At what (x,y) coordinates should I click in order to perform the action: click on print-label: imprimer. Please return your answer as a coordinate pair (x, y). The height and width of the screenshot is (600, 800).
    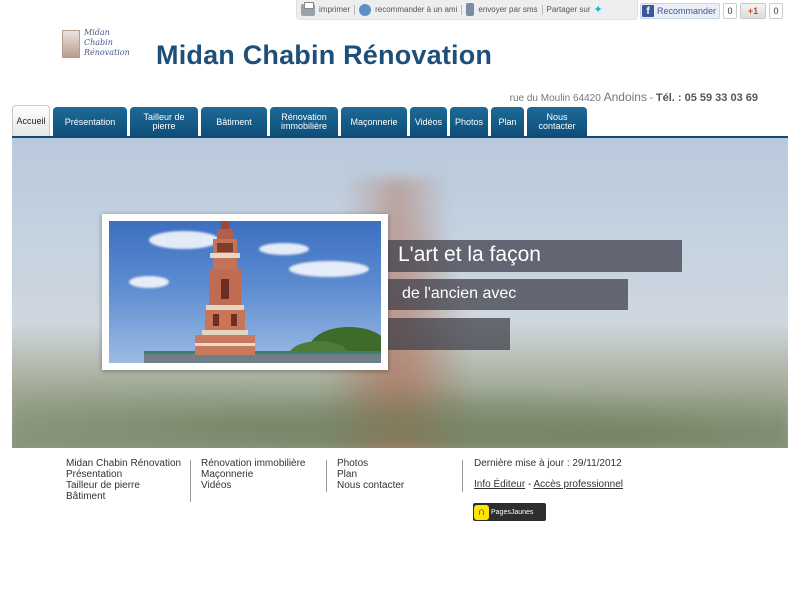
    Looking at the image, I should click on (335, 9).